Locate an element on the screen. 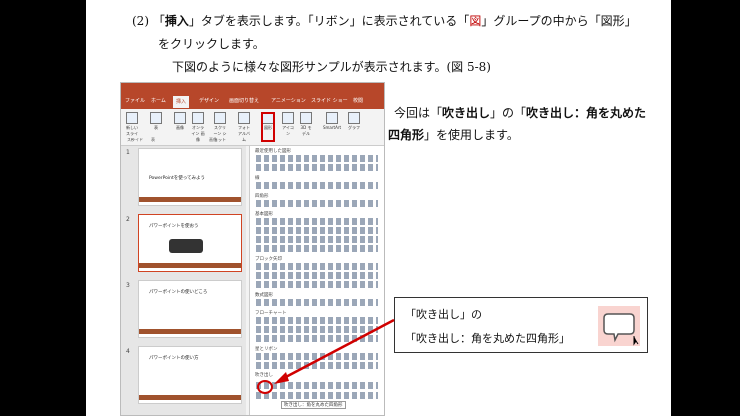 The image size is (740, 416). gallery-header-basic: 基本図形 is located at coordinates (264, 214).